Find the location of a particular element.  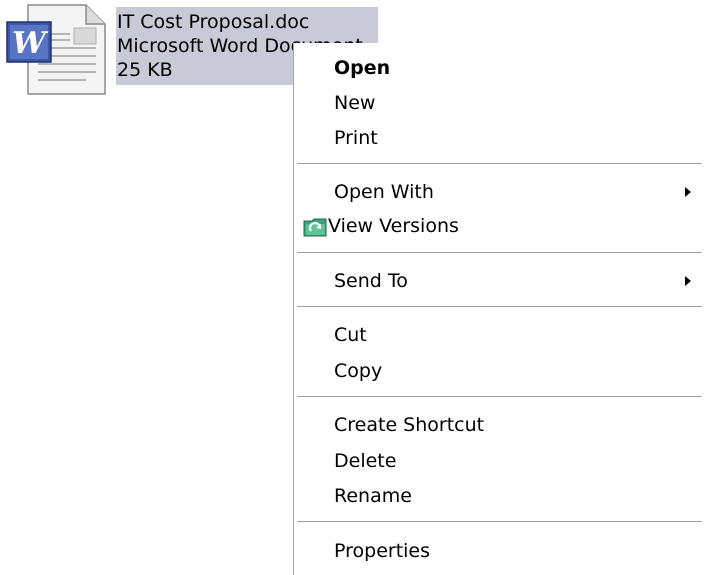

menu-item-create-shortcut: Create Shortcut is located at coordinates (499, 425).